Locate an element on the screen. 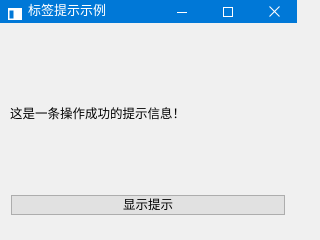  info-label: 这是一条操作成功的提示信息！ is located at coordinates (98, 113).